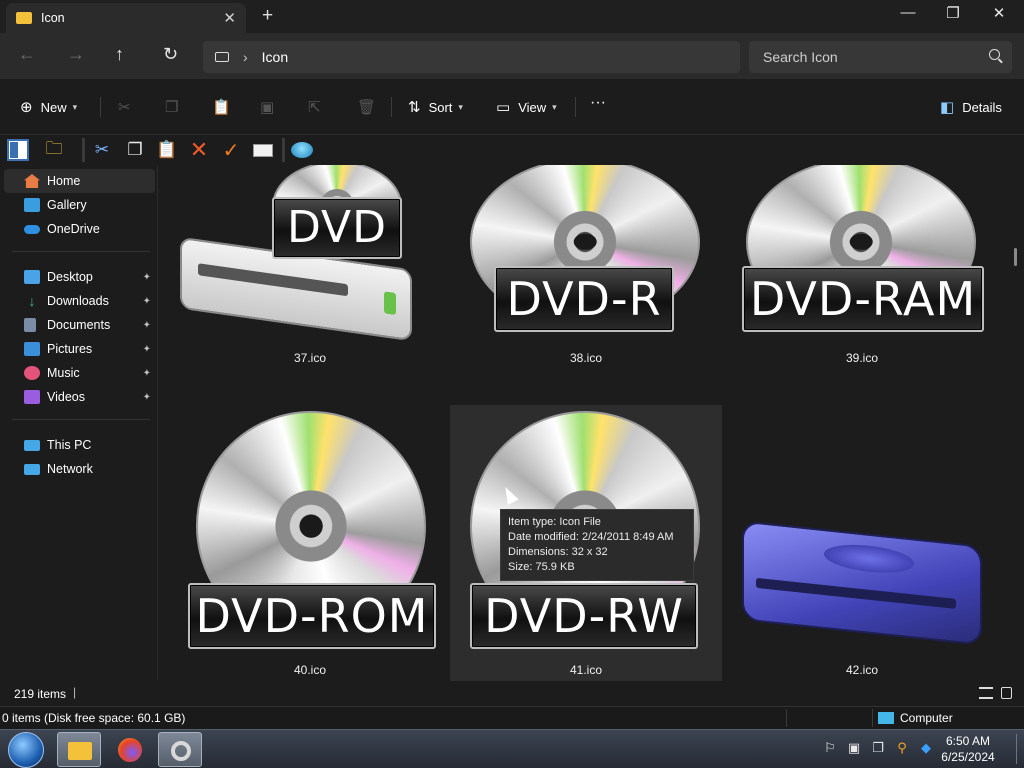 This screenshot has width=1024, height=768. I want to click on refresh-button: ↻, so click(170, 54).